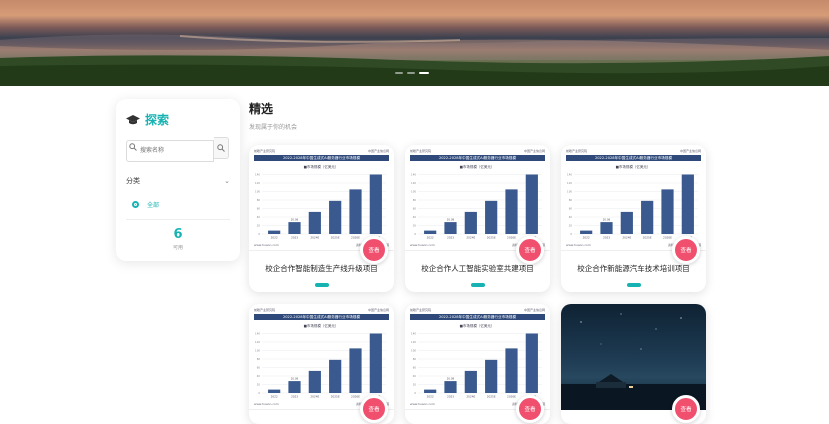  I want to click on card-title: 校企合作智能制造生产线升级项目, so click(321, 268).